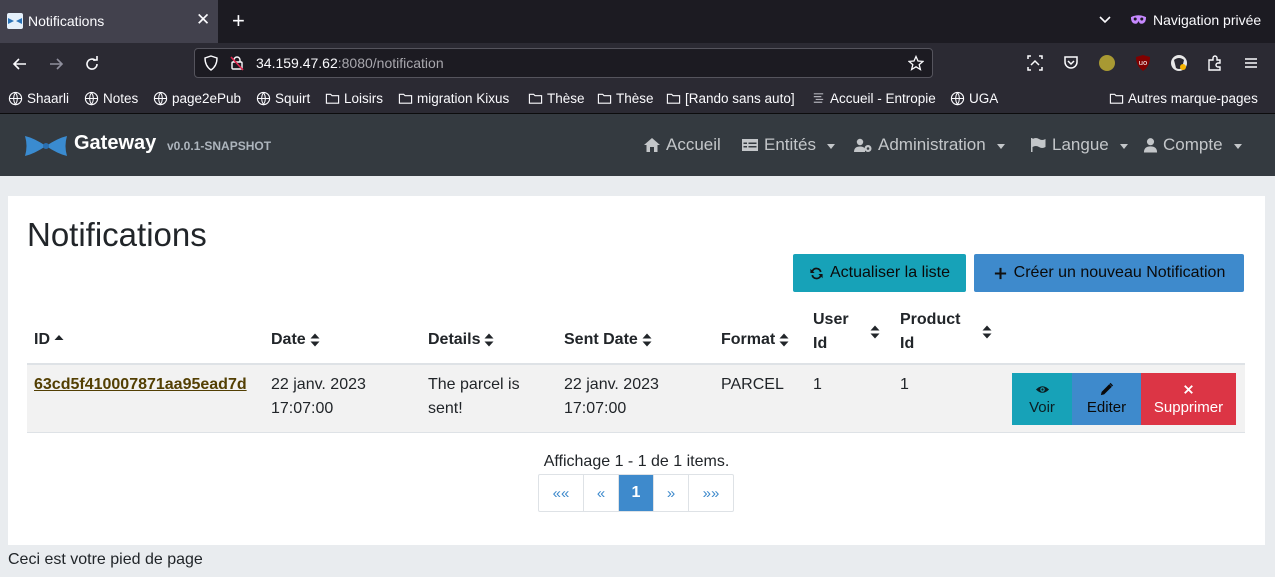 This screenshot has width=1275, height=577. Describe the element at coordinates (203, 20) in the screenshot. I see `tab-close-icon: ✕` at that location.